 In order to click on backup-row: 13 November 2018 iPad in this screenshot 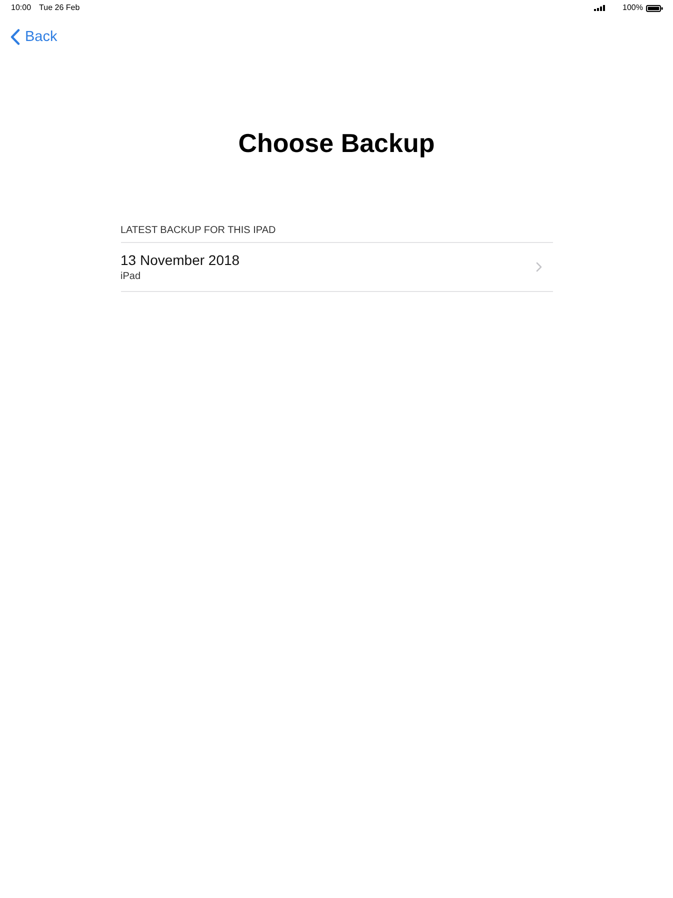, I will do `click(336, 267)`.